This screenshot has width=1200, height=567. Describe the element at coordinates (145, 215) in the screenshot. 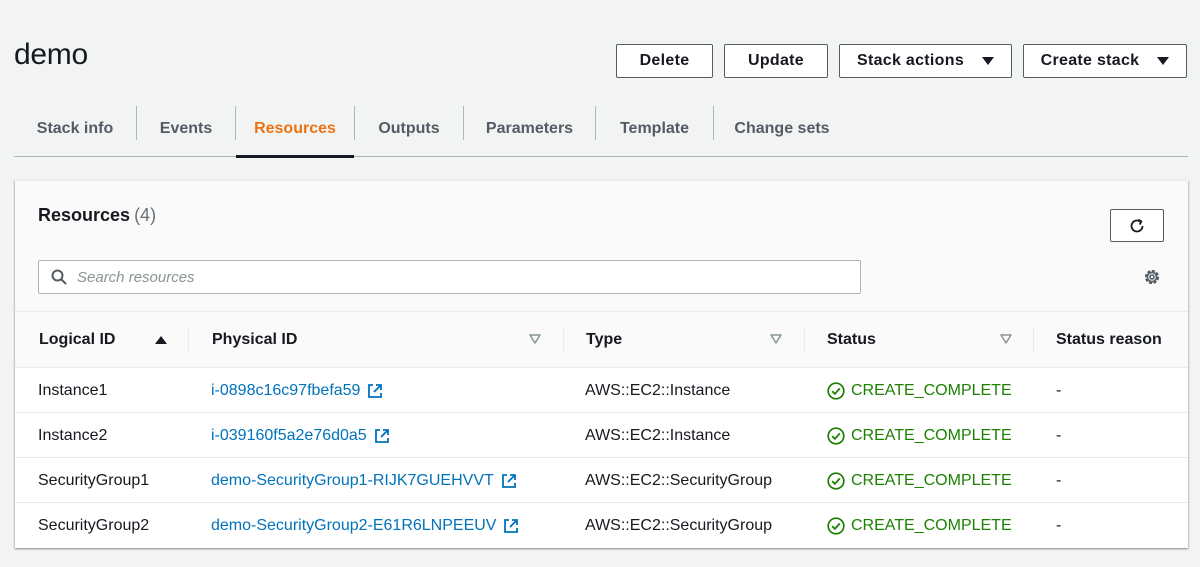

I see `resources-count: (4)` at that location.